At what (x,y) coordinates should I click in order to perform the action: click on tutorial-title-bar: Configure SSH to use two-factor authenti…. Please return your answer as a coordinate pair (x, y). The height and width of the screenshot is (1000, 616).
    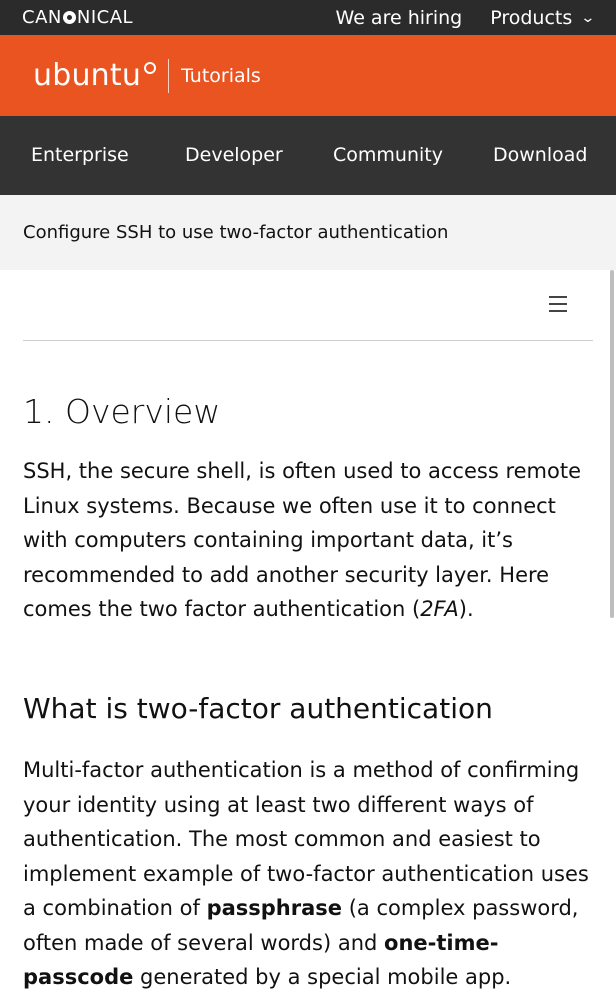
    Looking at the image, I should click on (308, 232).